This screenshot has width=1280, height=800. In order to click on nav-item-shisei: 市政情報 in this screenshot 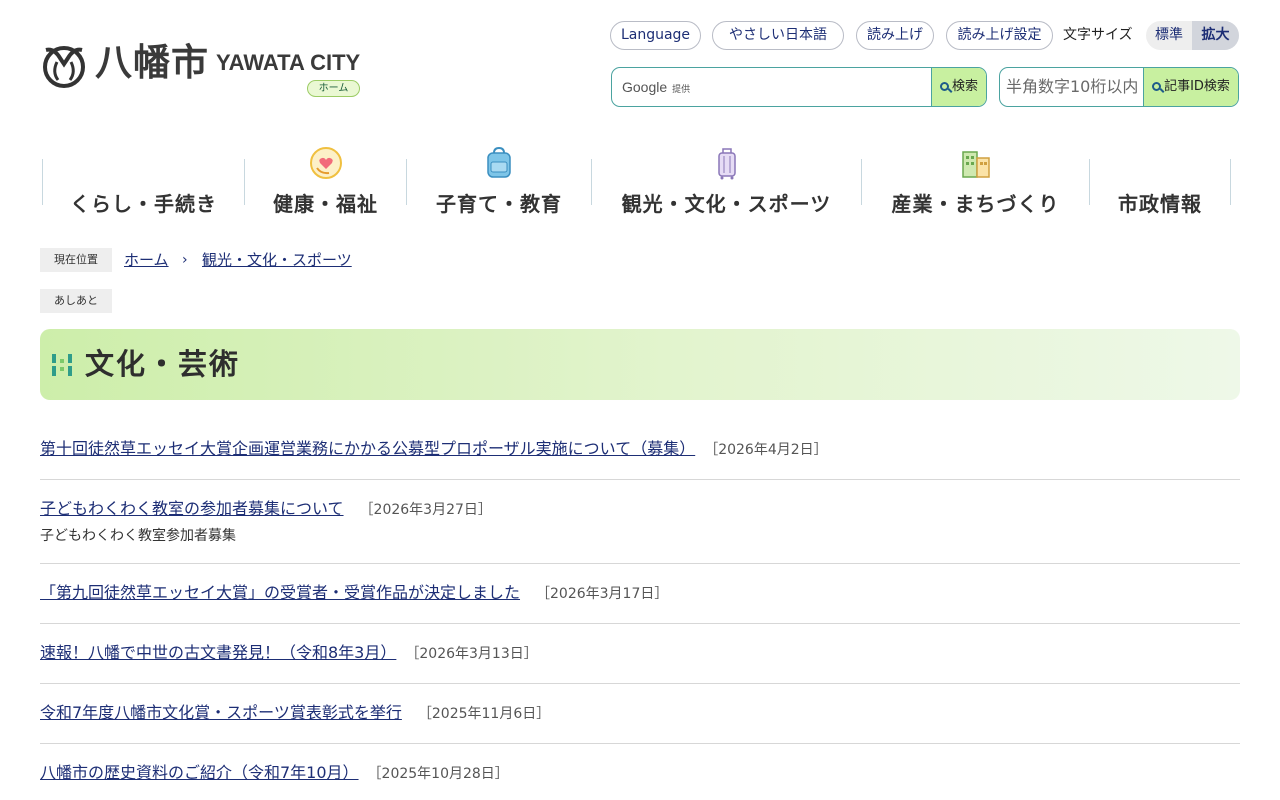, I will do `click(1160, 180)`.